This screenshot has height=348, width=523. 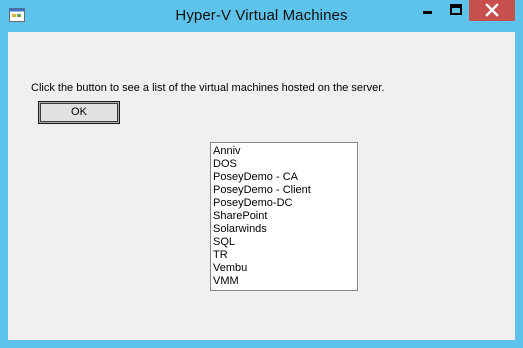 I want to click on list-item: VMM, so click(x=285, y=281).